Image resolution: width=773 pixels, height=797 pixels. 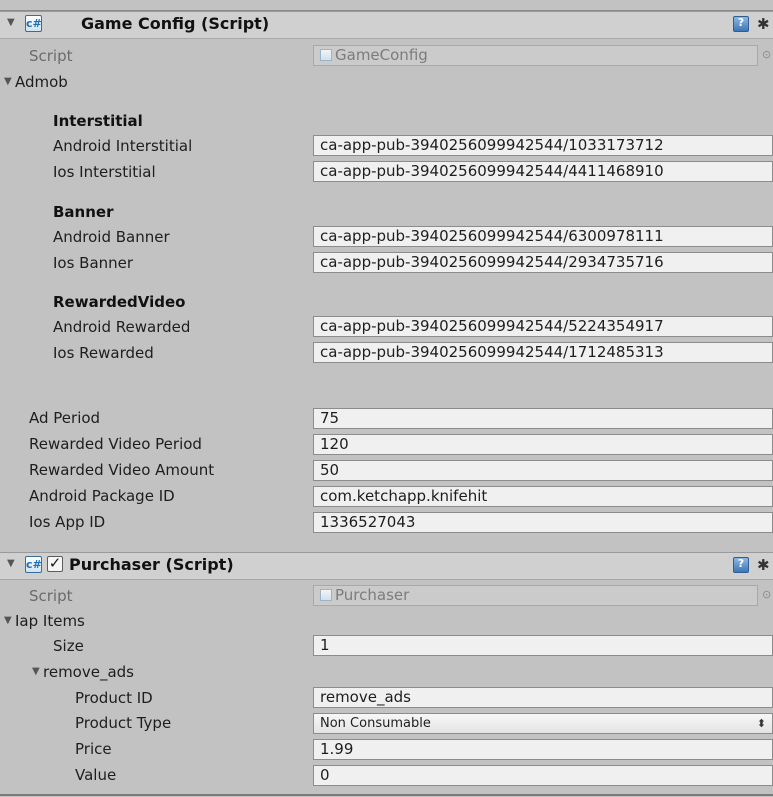 I want to click on purchaser-enabled-checkbox: ✓, so click(x=55, y=563).